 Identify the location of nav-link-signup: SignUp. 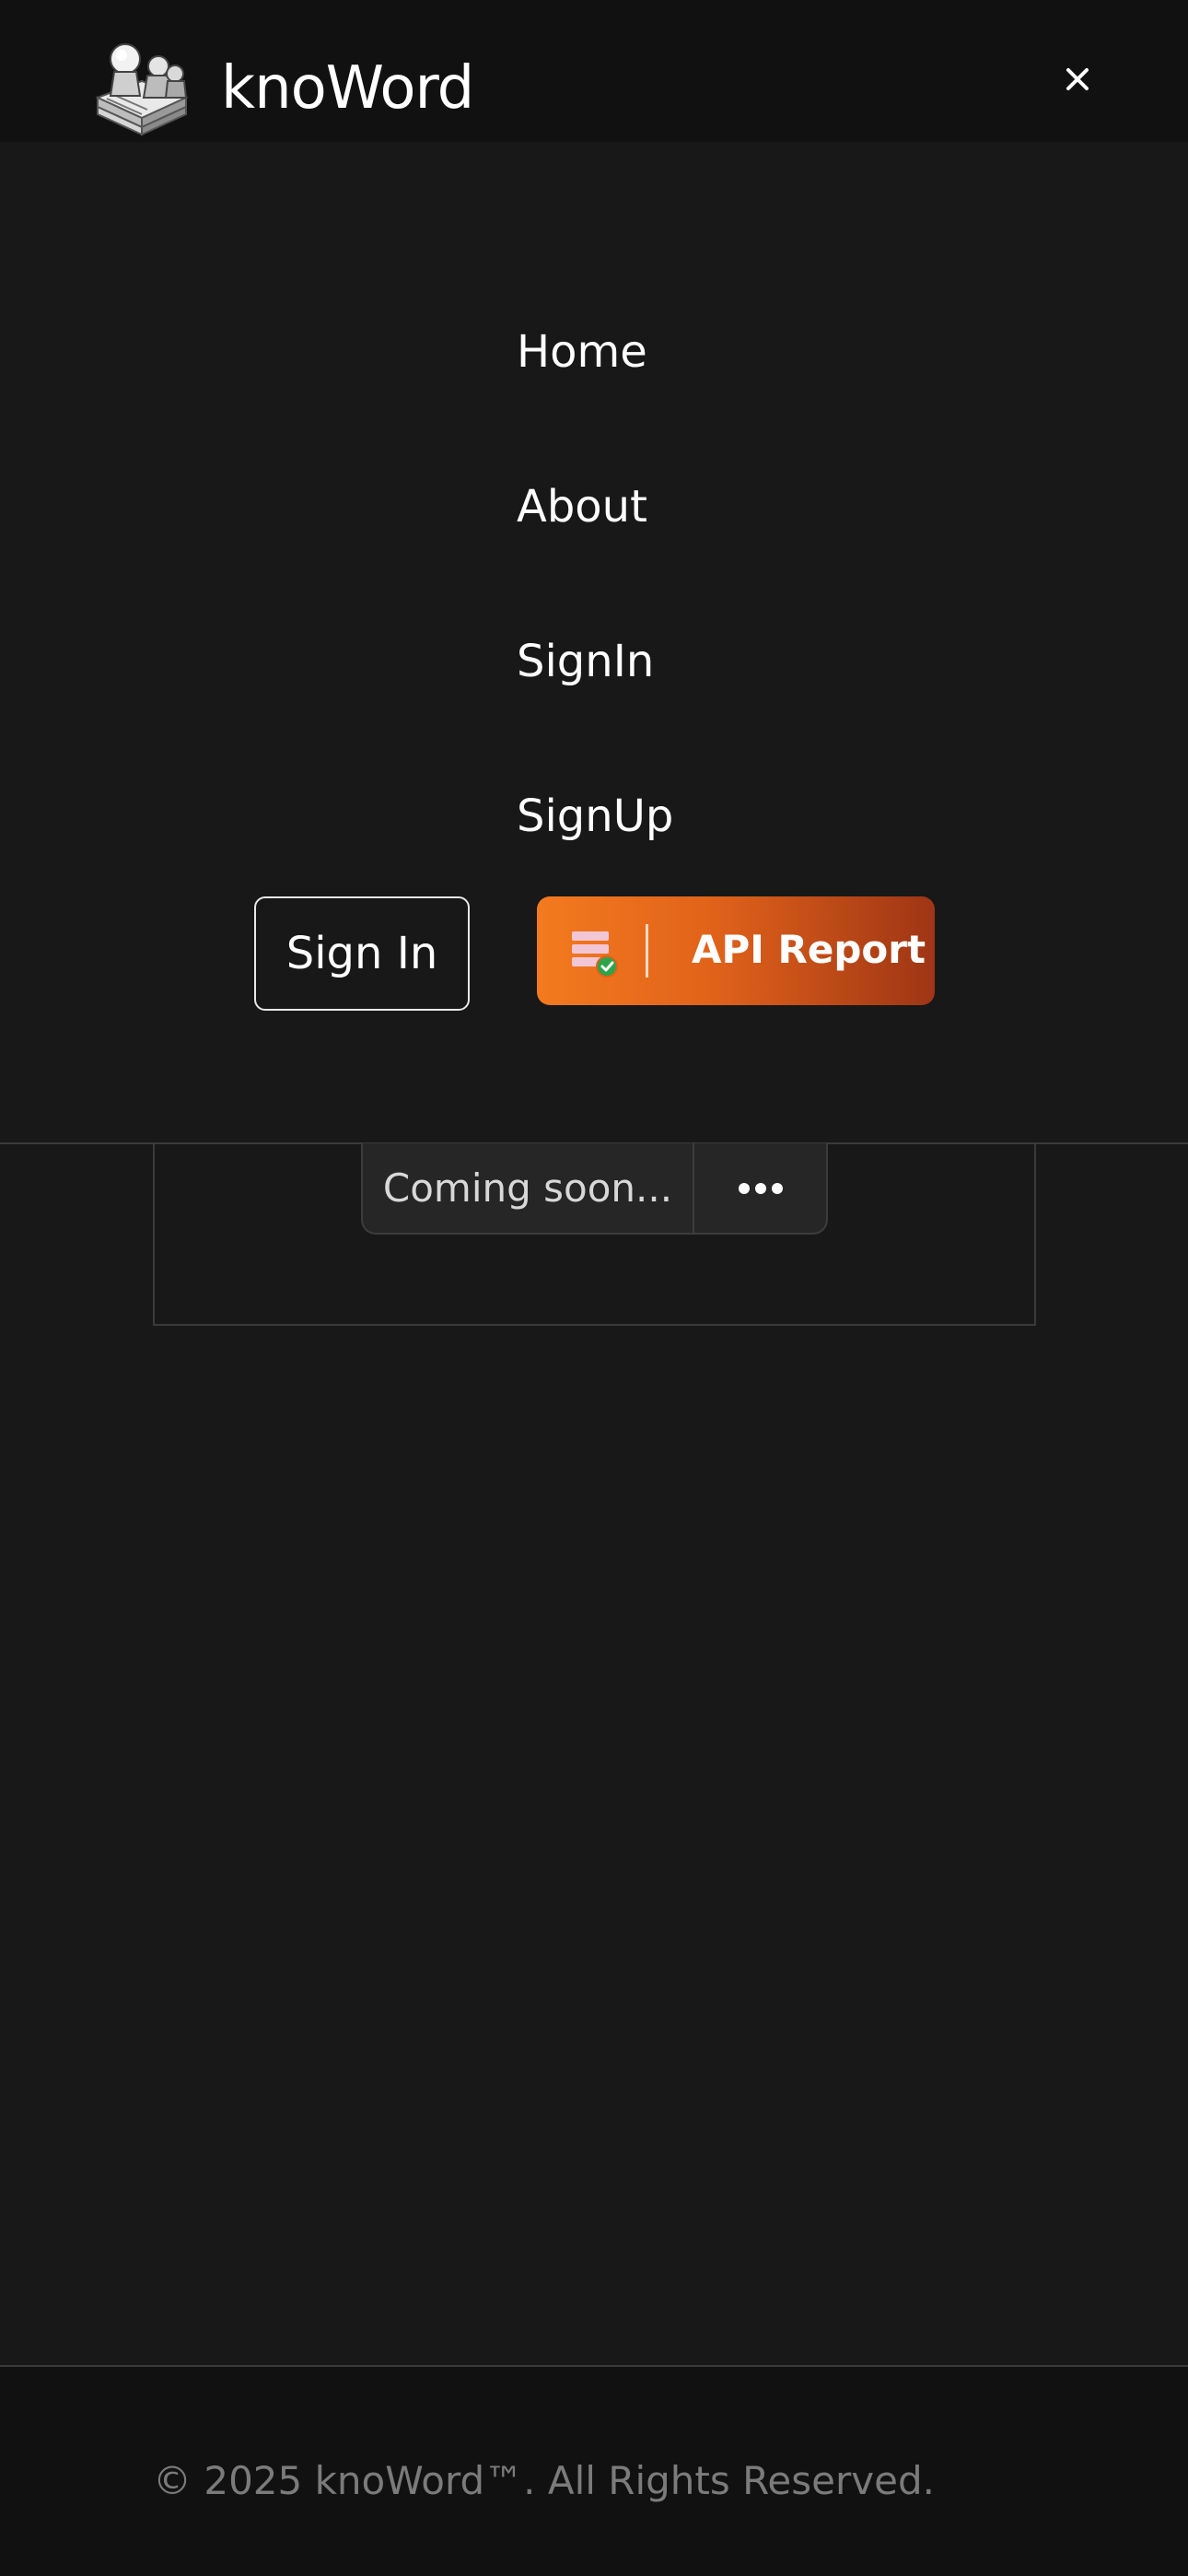
(595, 816).